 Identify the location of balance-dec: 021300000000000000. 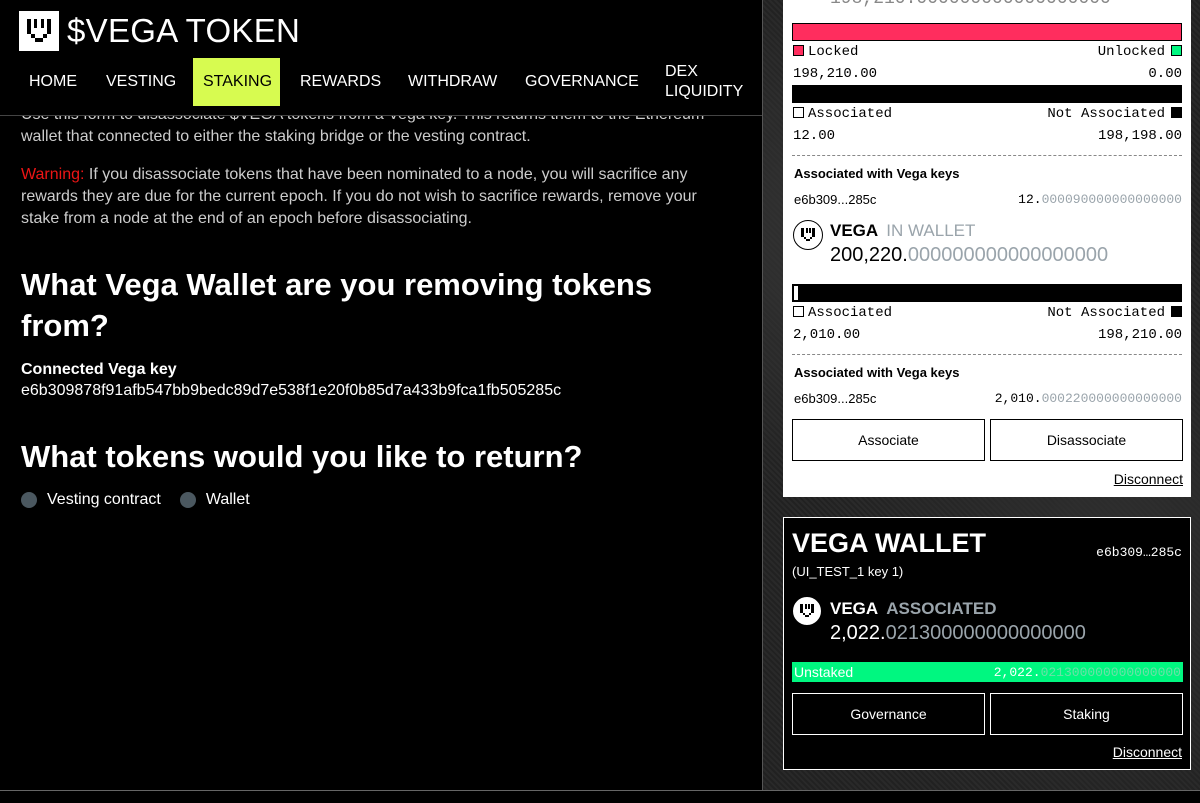
(985, 633).